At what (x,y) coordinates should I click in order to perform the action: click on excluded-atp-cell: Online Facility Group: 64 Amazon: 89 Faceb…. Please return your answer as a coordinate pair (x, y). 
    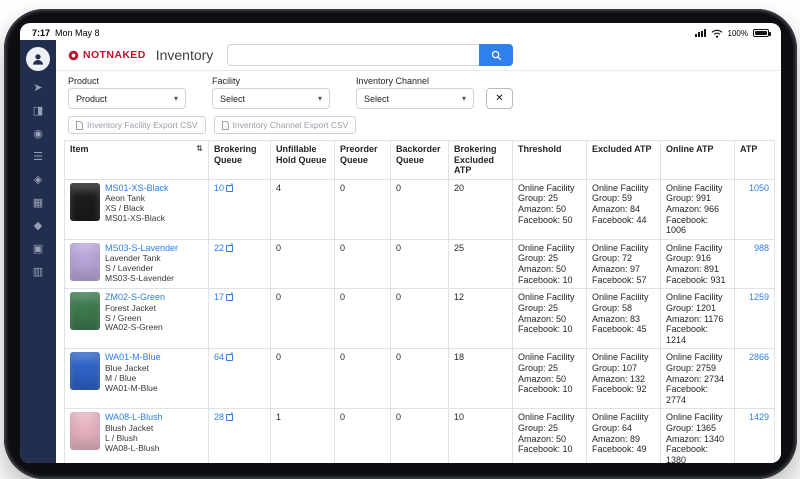
    Looking at the image, I should click on (623, 435).